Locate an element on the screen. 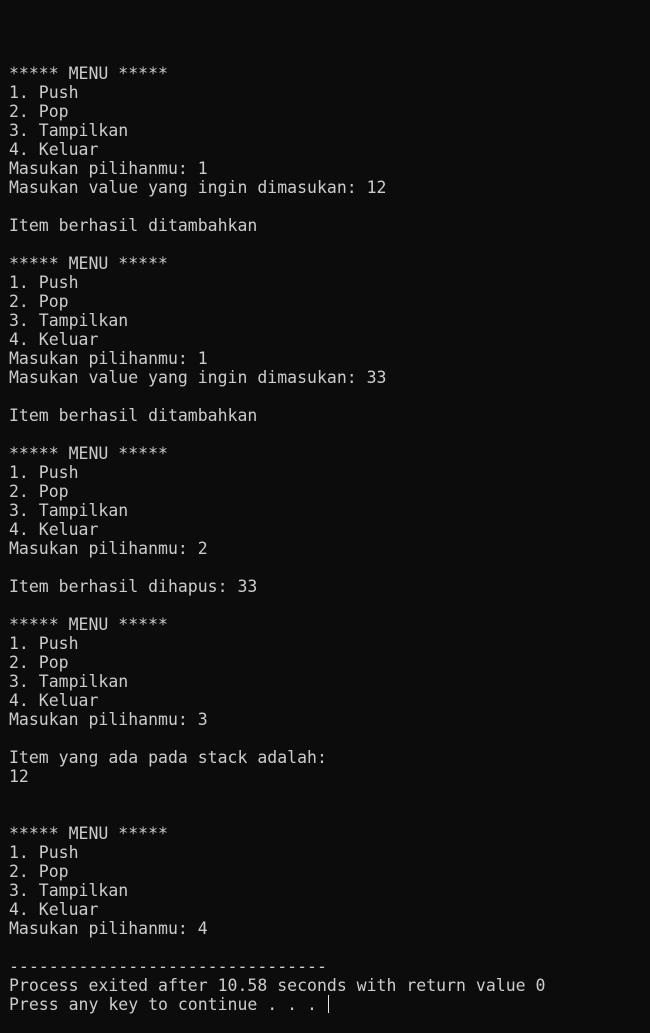 This screenshot has height=1033, width=650. console-line-text: Masukan pilihanmu: 2 is located at coordinates (108, 548).